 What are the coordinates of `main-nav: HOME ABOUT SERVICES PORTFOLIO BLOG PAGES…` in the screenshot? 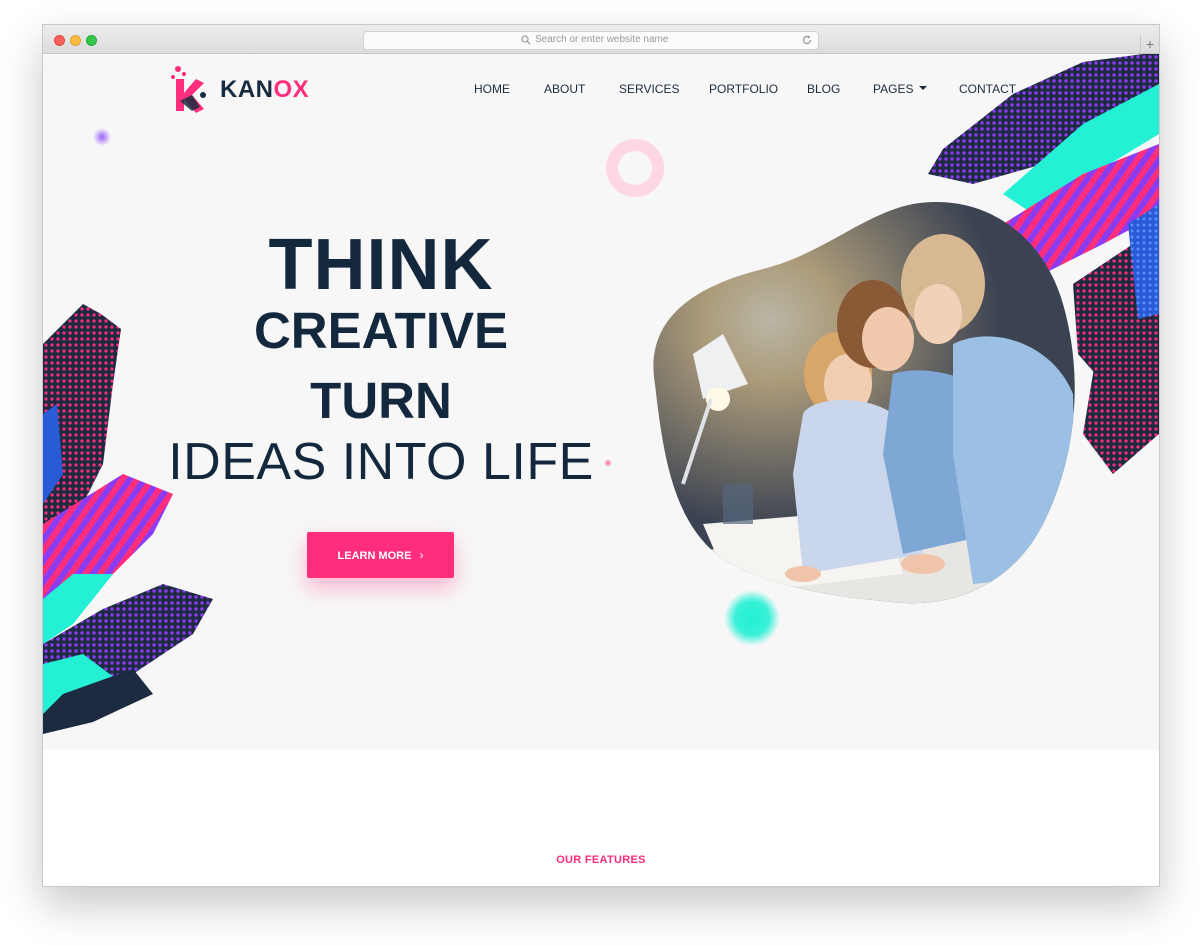 It's located at (601, 90).